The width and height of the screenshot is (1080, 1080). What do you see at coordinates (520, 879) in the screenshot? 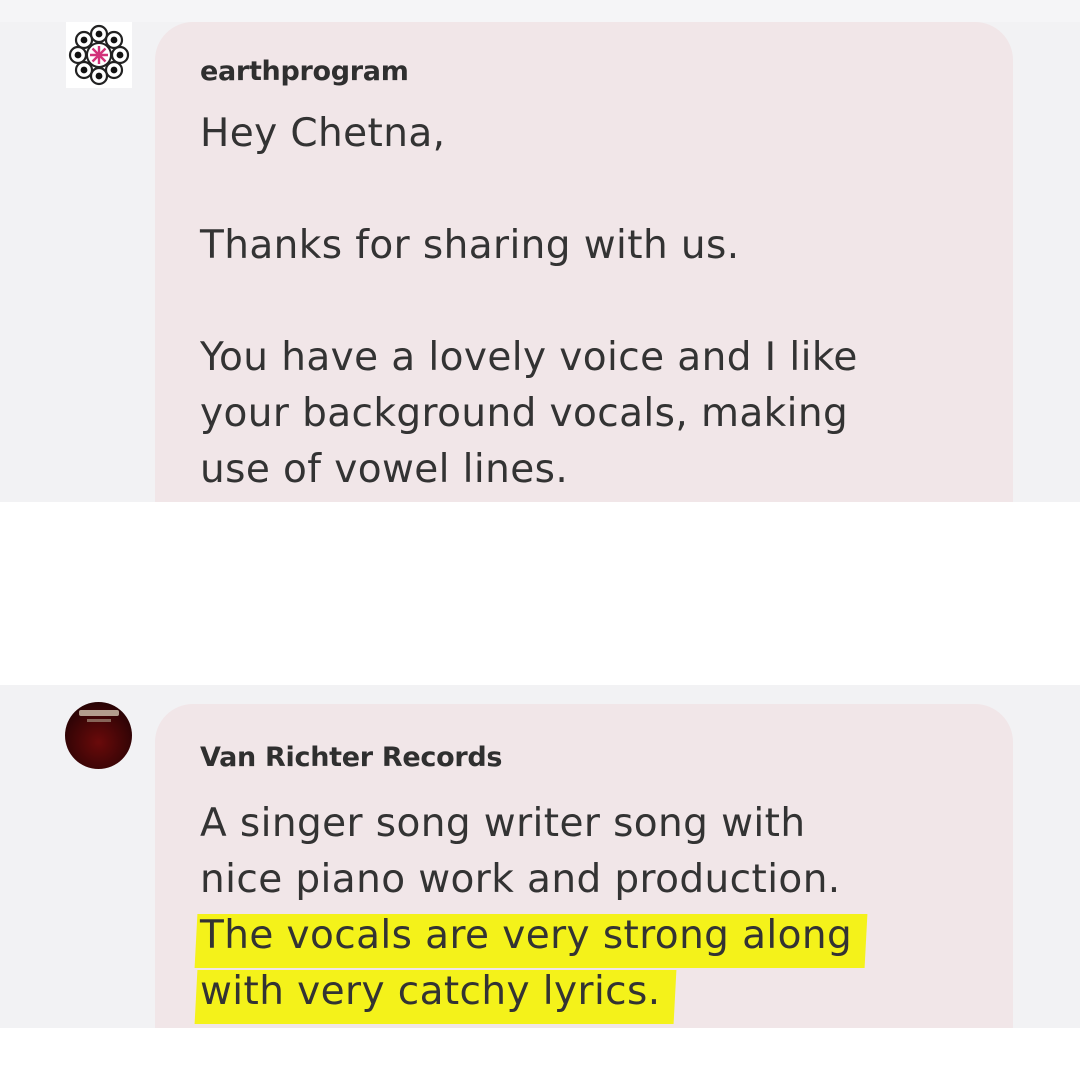
I see `comment-line: nice piano work and production.` at bounding box center [520, 879].